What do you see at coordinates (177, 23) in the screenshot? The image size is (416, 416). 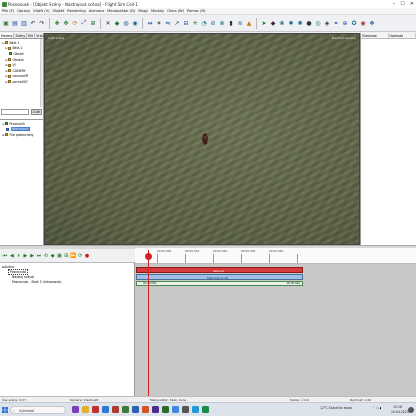 I see `snap-icon: ↗` at bounding box center [177, 23].